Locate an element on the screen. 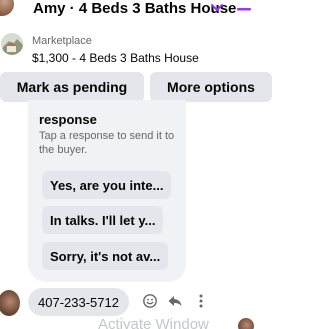 This screenshot has height=329, width=320. card-title: response is located at coordinates (68, 119).